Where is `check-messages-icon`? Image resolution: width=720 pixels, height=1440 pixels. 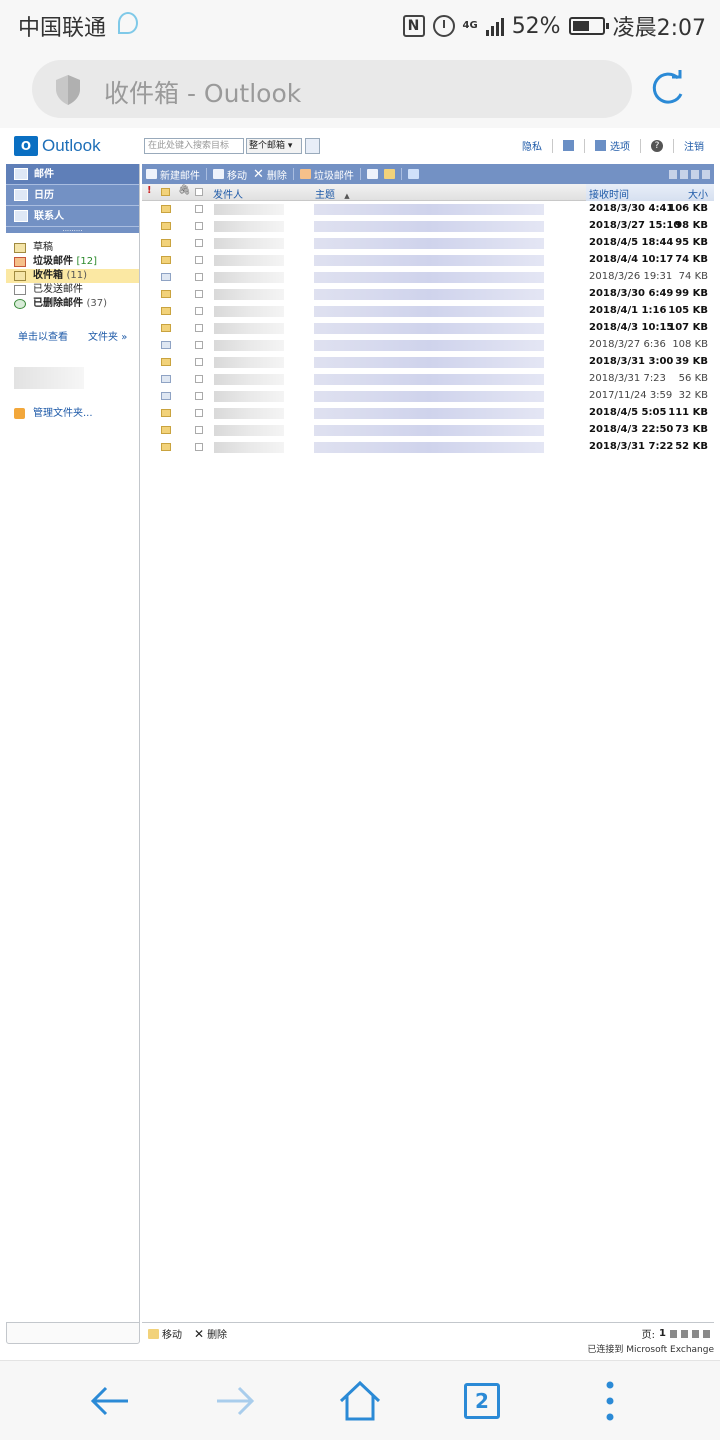
check-messages-icon is located at coordinates (372, 174).